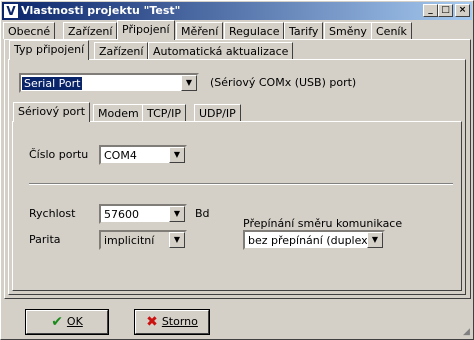  Describe the element at coordinates (52, 213) in the screenshot. I see `speed-label: Rychlost` at that location.